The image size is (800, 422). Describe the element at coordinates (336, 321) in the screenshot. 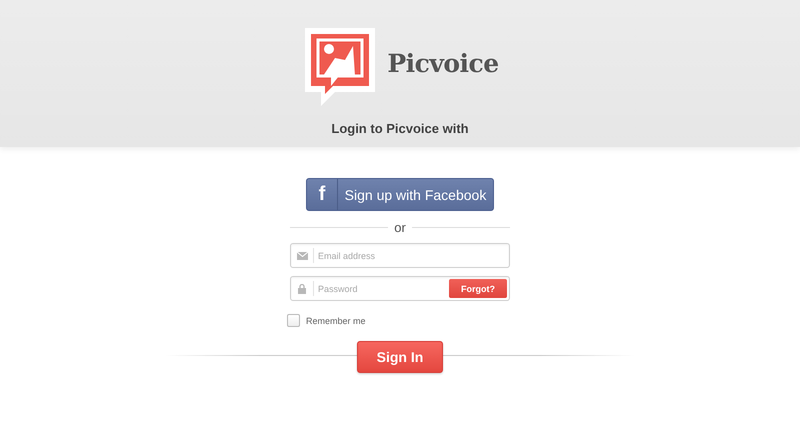

I see `remember-label: Remember me` at that location.